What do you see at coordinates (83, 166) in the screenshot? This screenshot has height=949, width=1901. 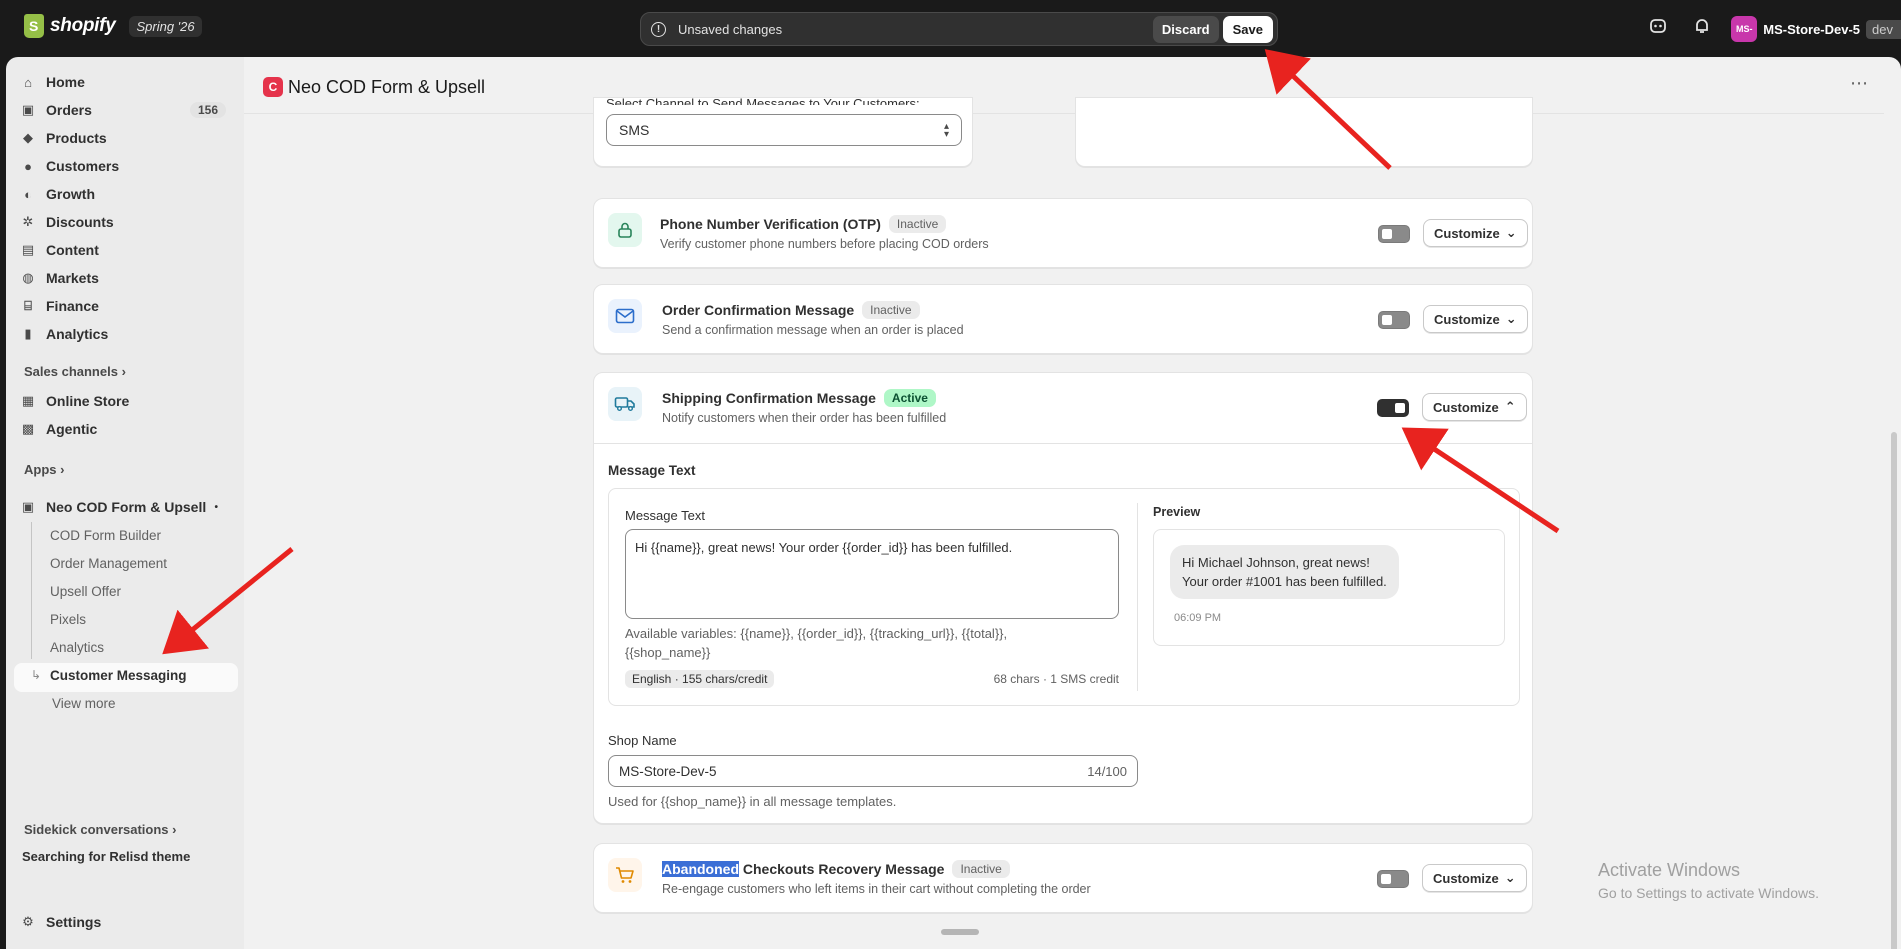 I see `sidebar-item-label: Customers` at bounding box center [83, 166].